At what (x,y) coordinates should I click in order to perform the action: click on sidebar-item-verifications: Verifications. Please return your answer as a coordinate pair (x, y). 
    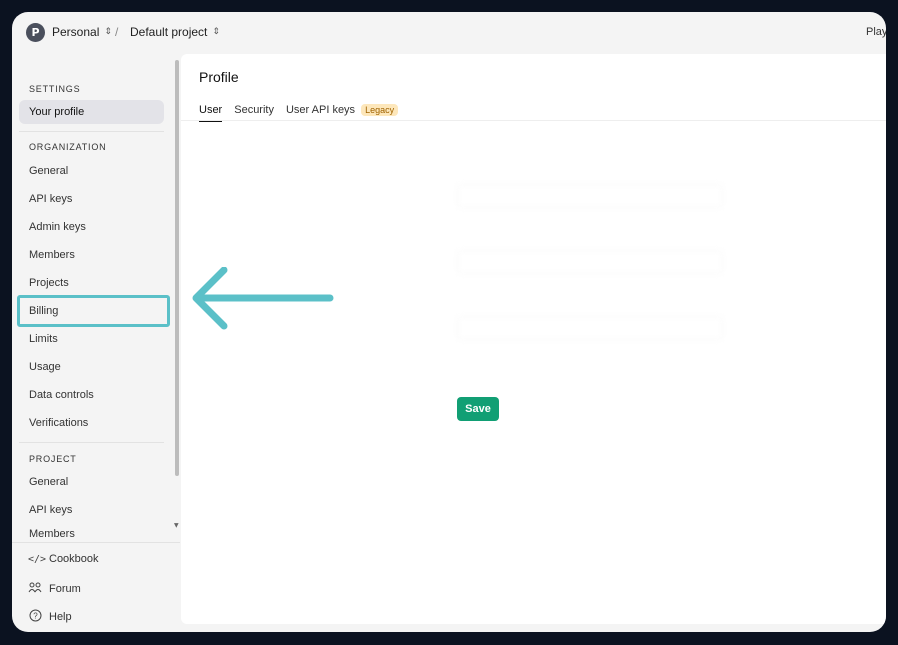
    Looking at the image, I should click on (91, 423).